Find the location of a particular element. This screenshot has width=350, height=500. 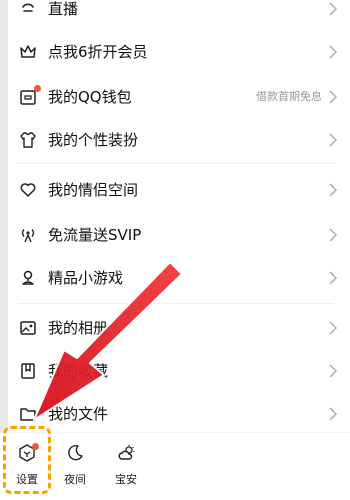

menu-item-label: 我的收藏 is located at coordinates (78, 371).